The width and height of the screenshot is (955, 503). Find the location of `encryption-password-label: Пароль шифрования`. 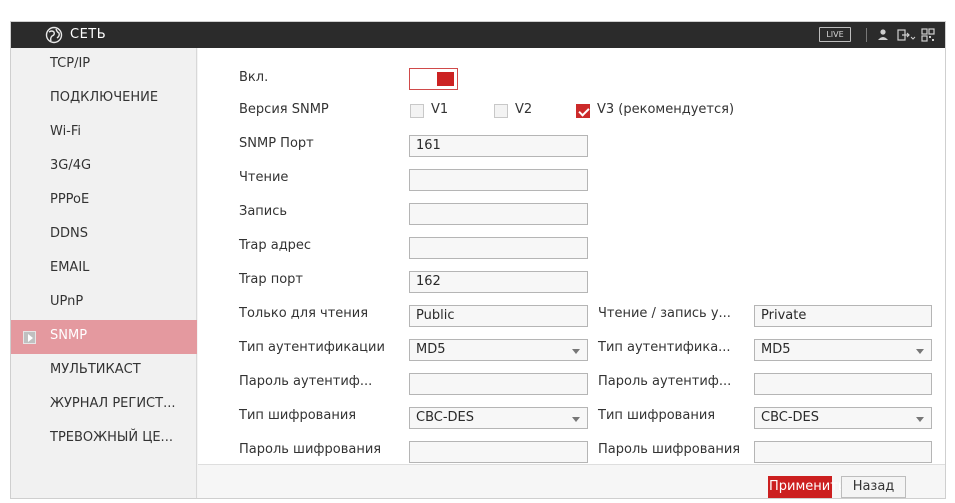

encryption-password-label: Пароль шифрования is located at coordinates (310, 449).